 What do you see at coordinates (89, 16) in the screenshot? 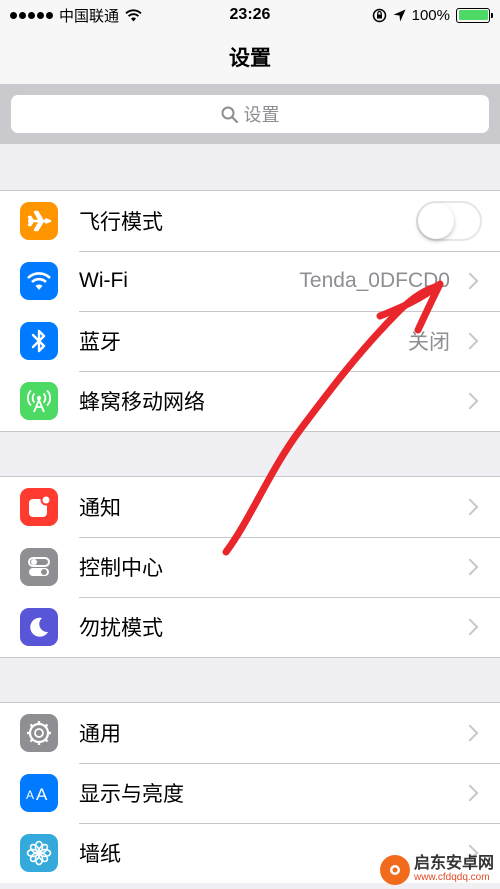
I see `carrier-label: 中国联通` at bounding box center [89, 16].